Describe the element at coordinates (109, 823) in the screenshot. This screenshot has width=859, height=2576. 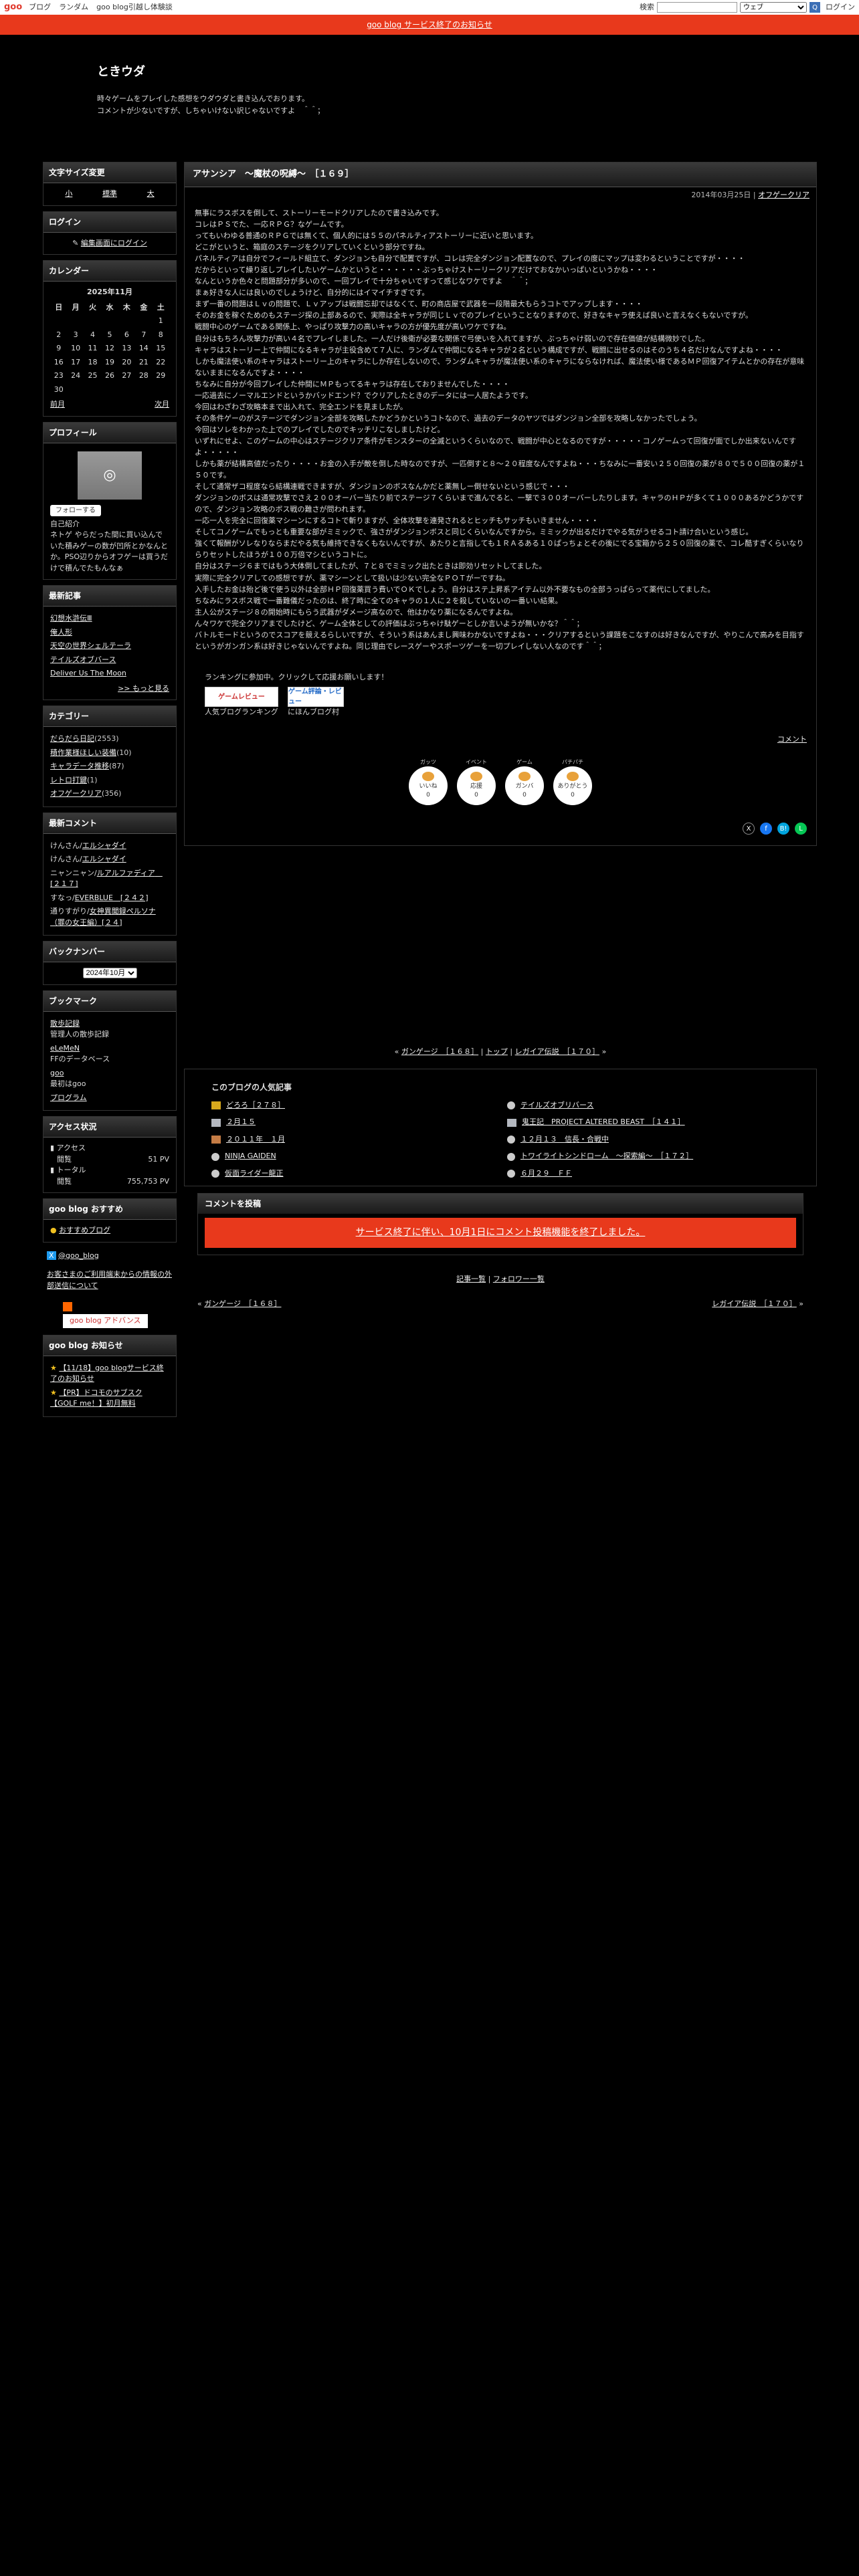
I see `recent-comments-heading: 最新コメント` at that location.